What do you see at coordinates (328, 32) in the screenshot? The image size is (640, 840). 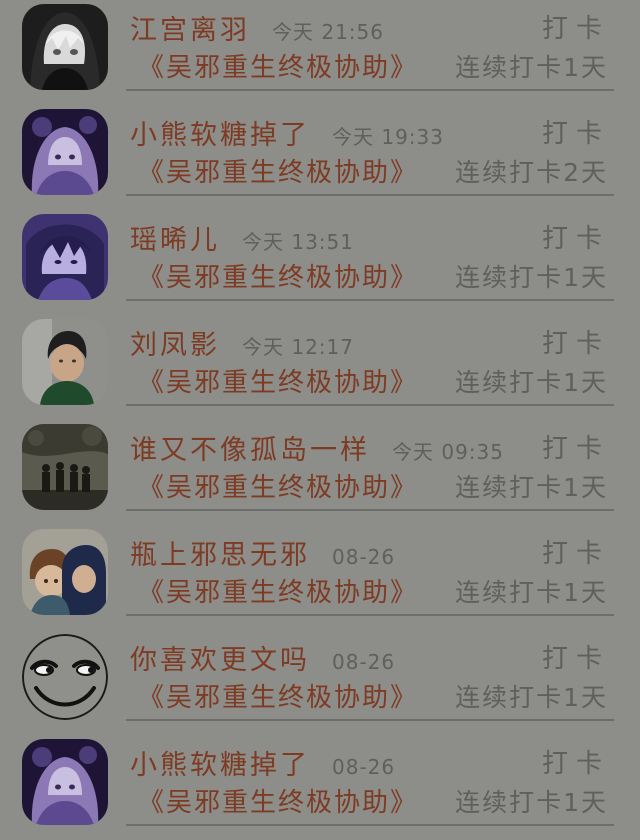 I see `post-time: 今天 21:56` at bounding box center [328, 32].